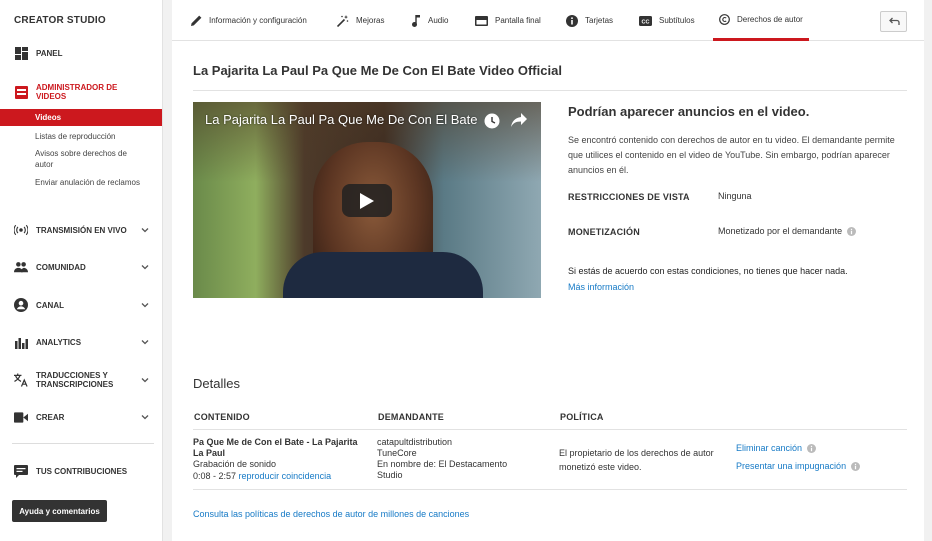 The image size is (932, 541). Describe the element at coordinates (21, 417) in the screenshot. I see `create-icon` at that location.